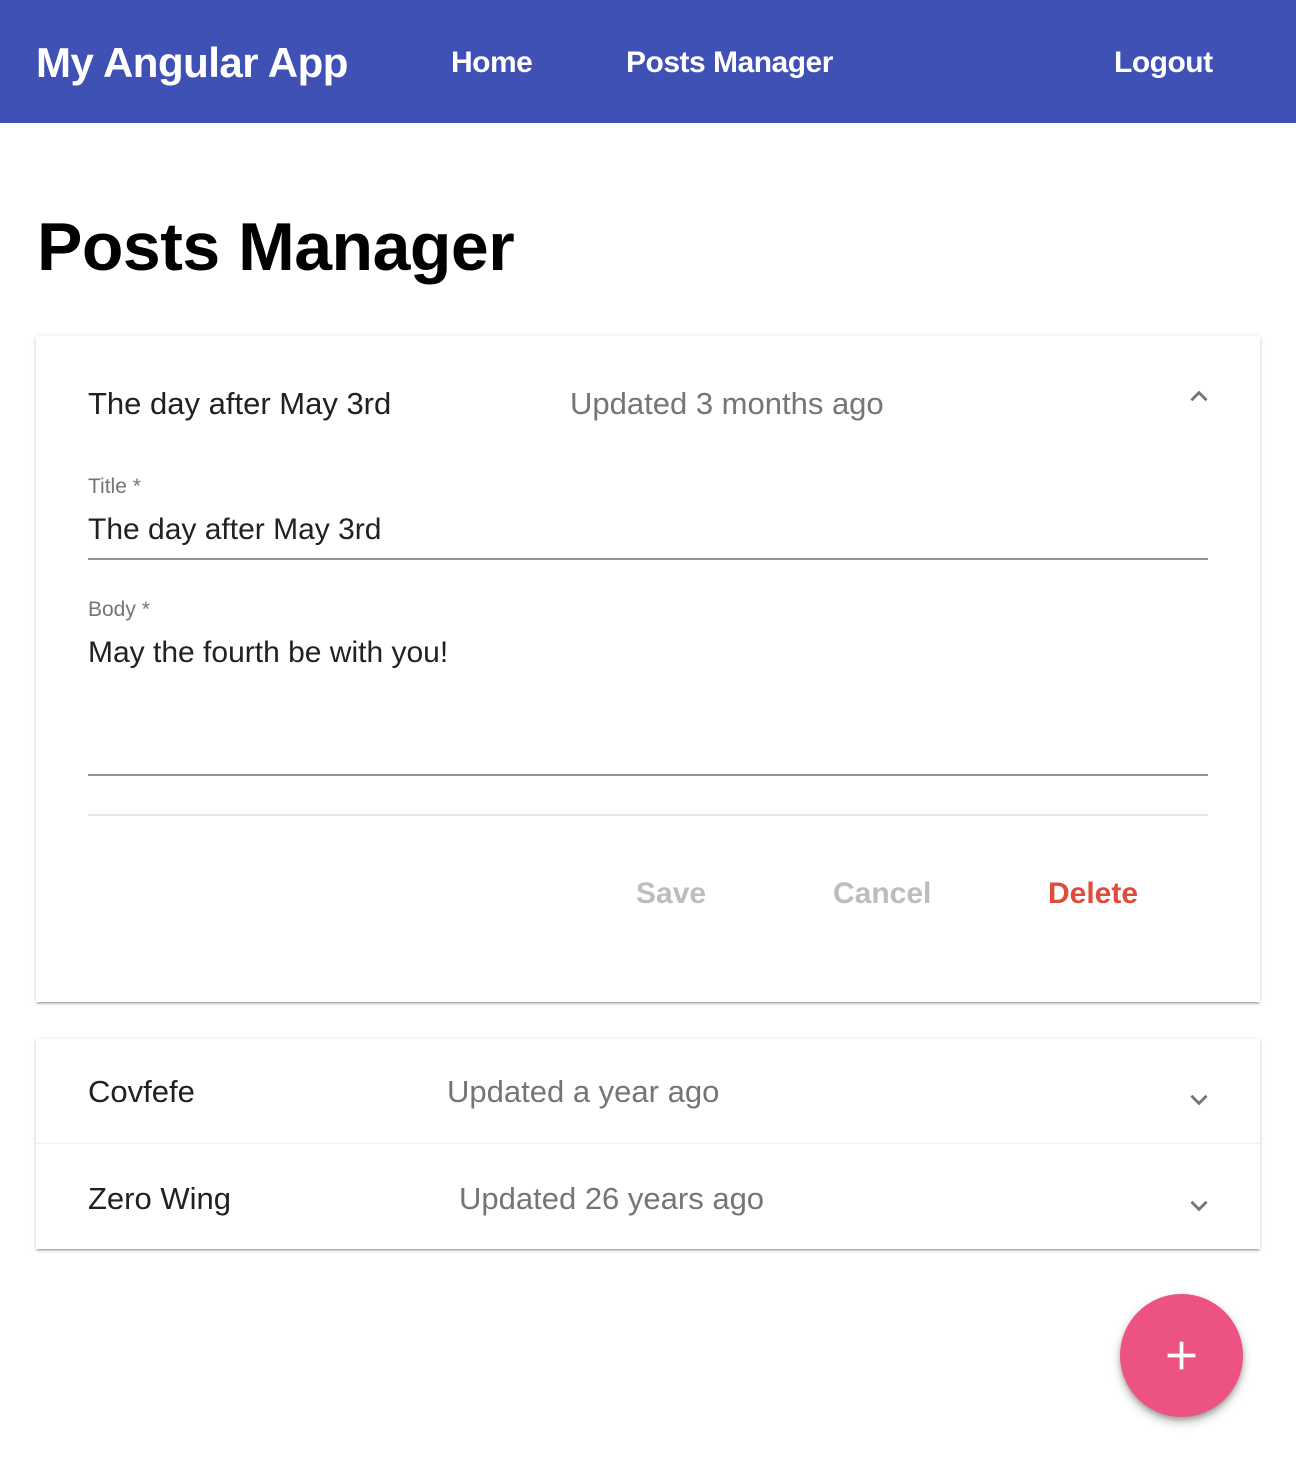 This screenshot has width=1296, height=1470. I want to click on post-title: Zero Wing, so click(159, 1198).